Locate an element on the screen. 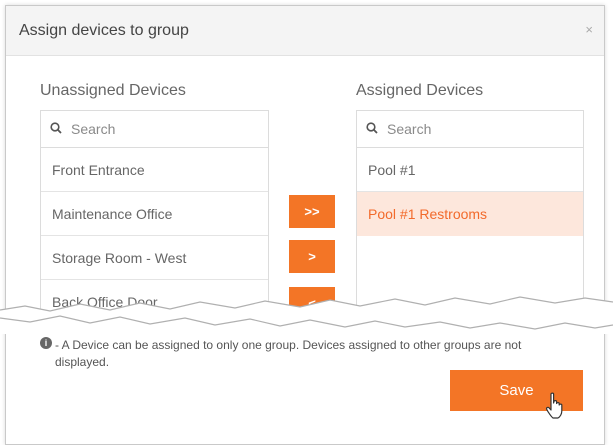 This screenshot has height=445, width=613. torn-edge-divider is located at coordinates (306, 315).